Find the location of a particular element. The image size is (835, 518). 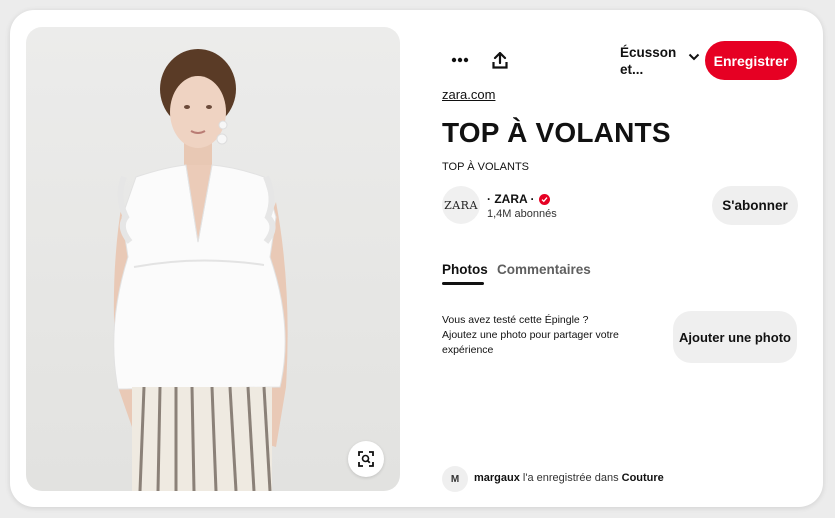

creator-name-row: · ZARA · is located at coordinates (518, 199).